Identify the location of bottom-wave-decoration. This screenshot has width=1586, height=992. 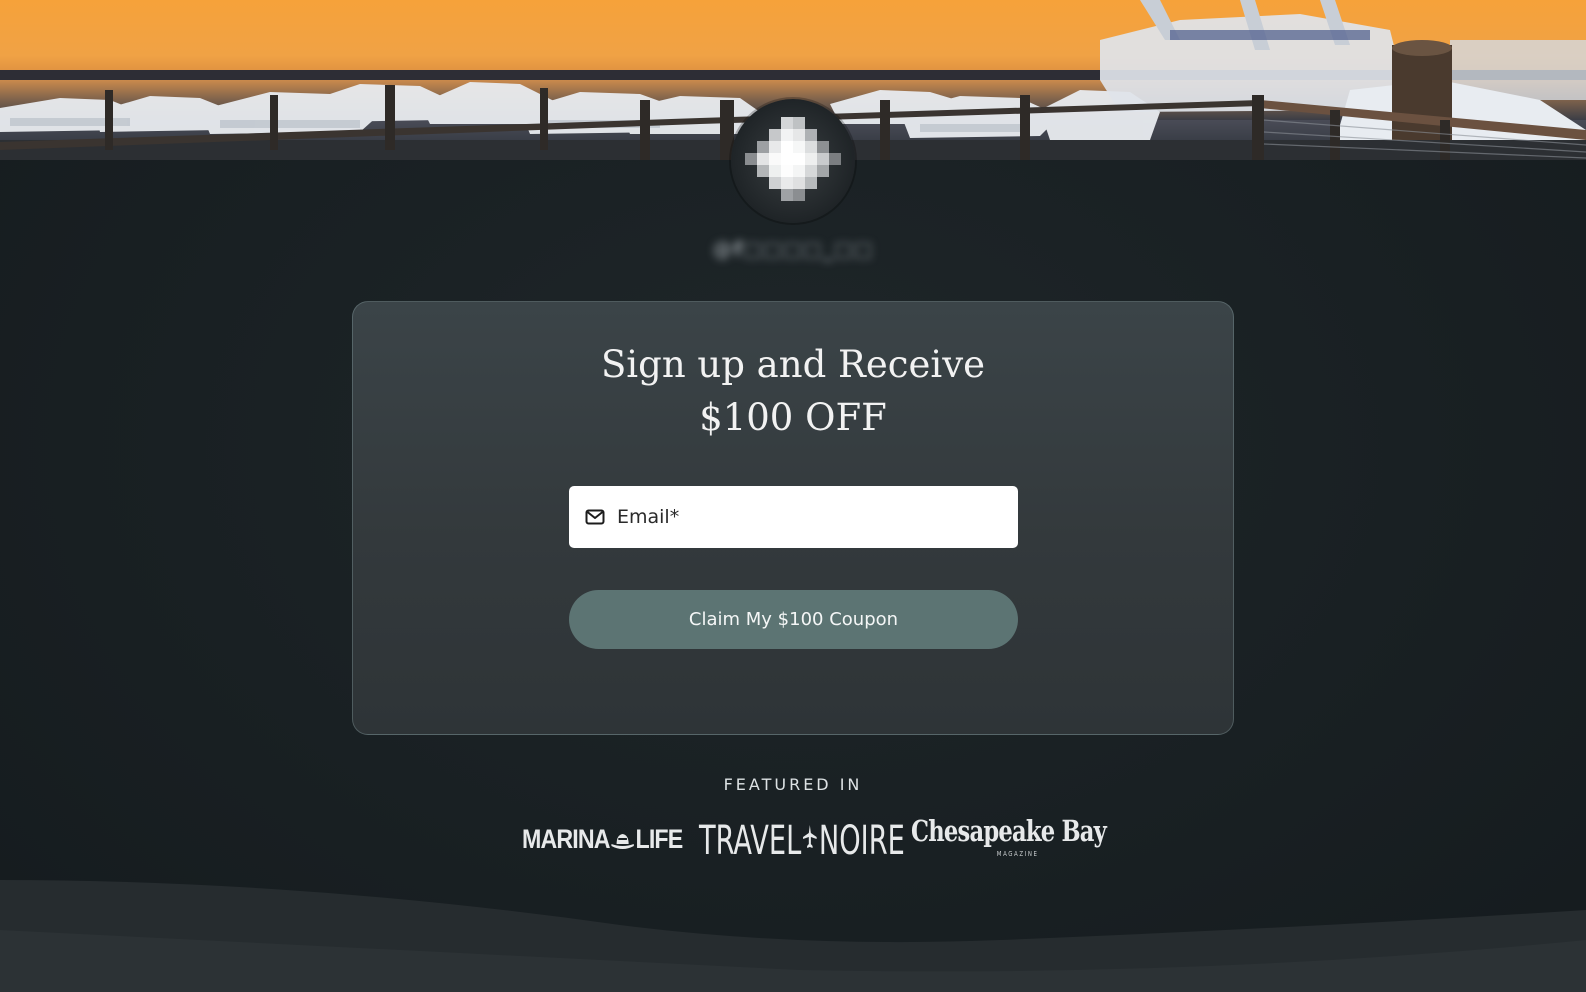
(793, 931).